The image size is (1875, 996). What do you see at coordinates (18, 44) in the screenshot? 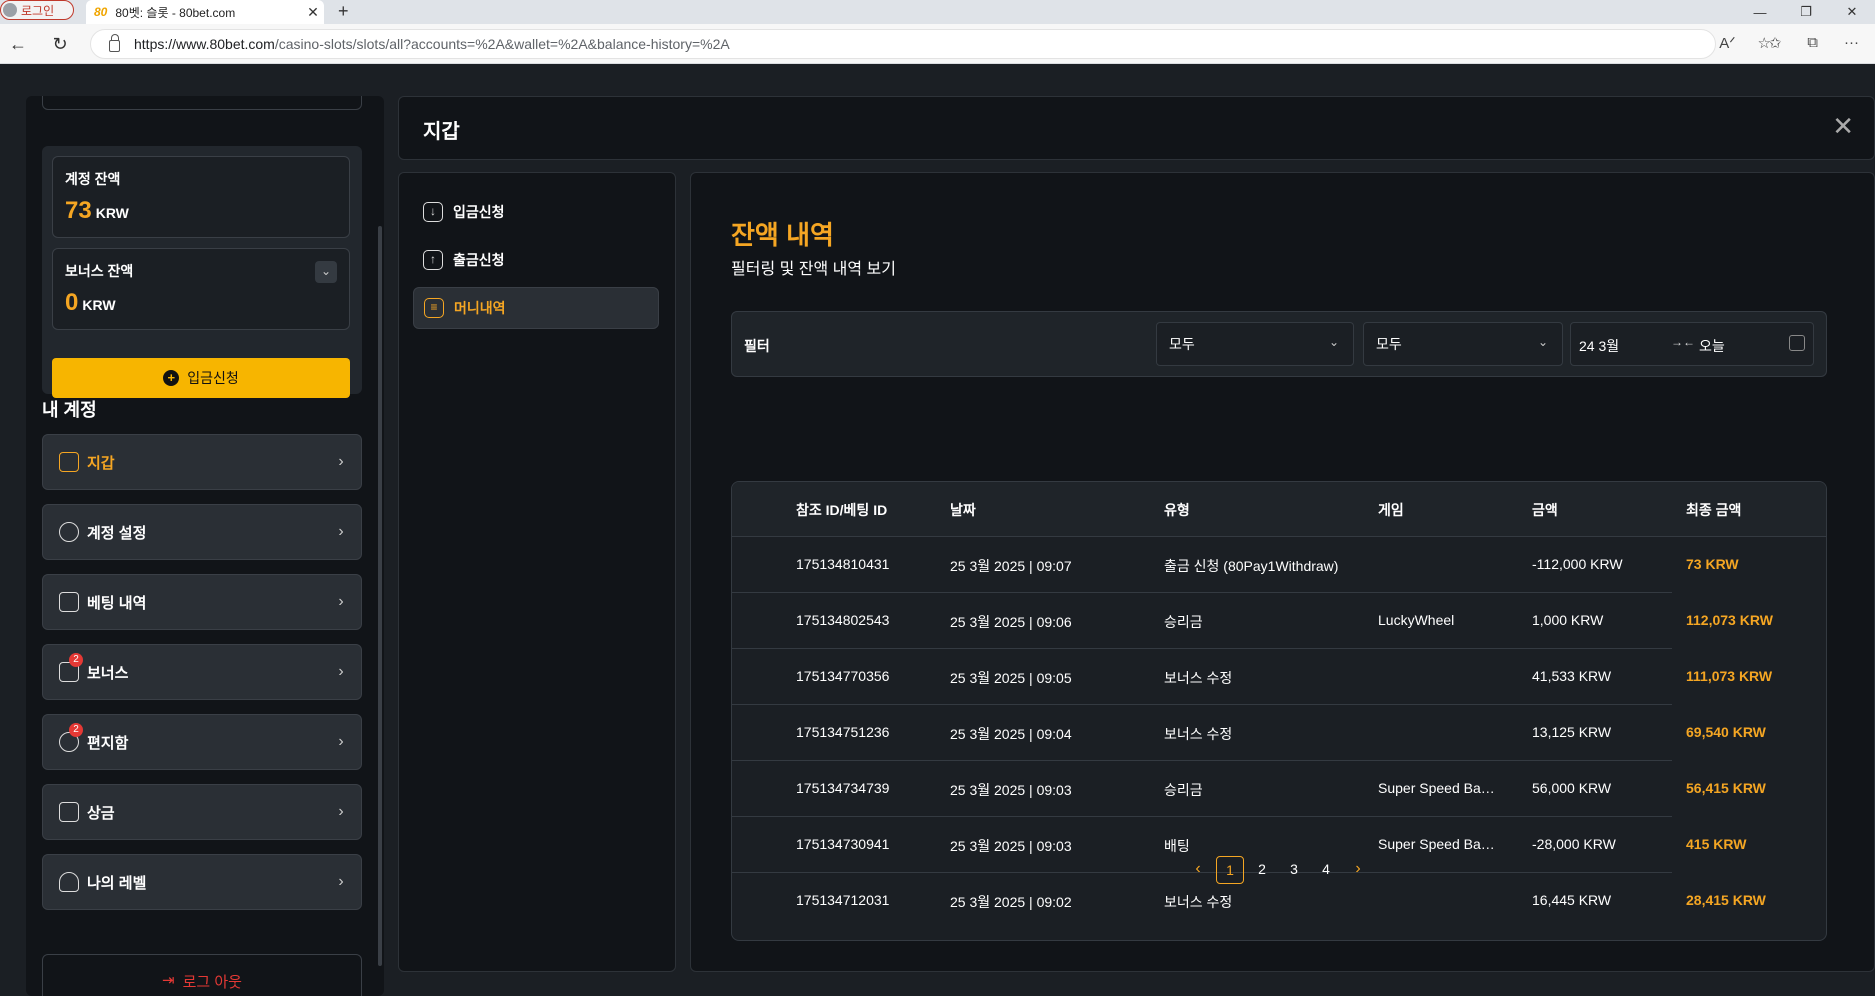
I see `back-icon: ←` at bounding box center [18, 44].